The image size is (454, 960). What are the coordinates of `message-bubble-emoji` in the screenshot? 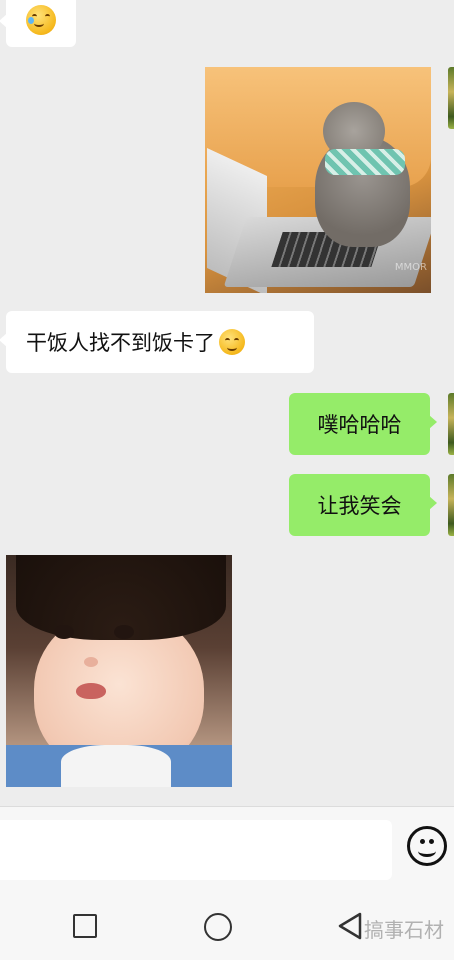 It's located at (38, 23).